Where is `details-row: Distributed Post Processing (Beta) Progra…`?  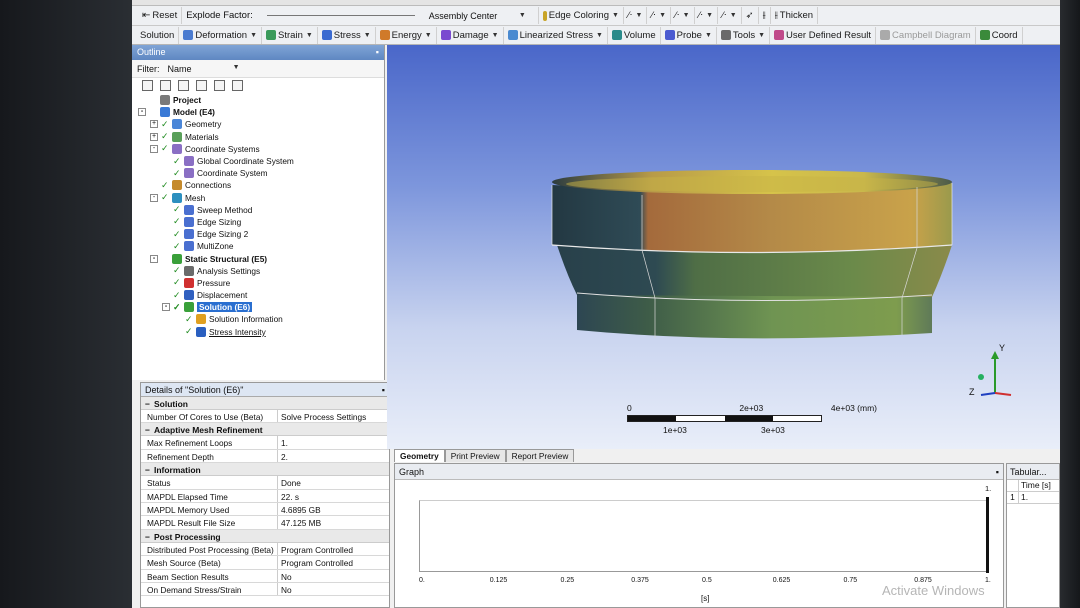
details-row: Distributed Post Processing (Beta) Progra… is located at coordinates (265, 549).